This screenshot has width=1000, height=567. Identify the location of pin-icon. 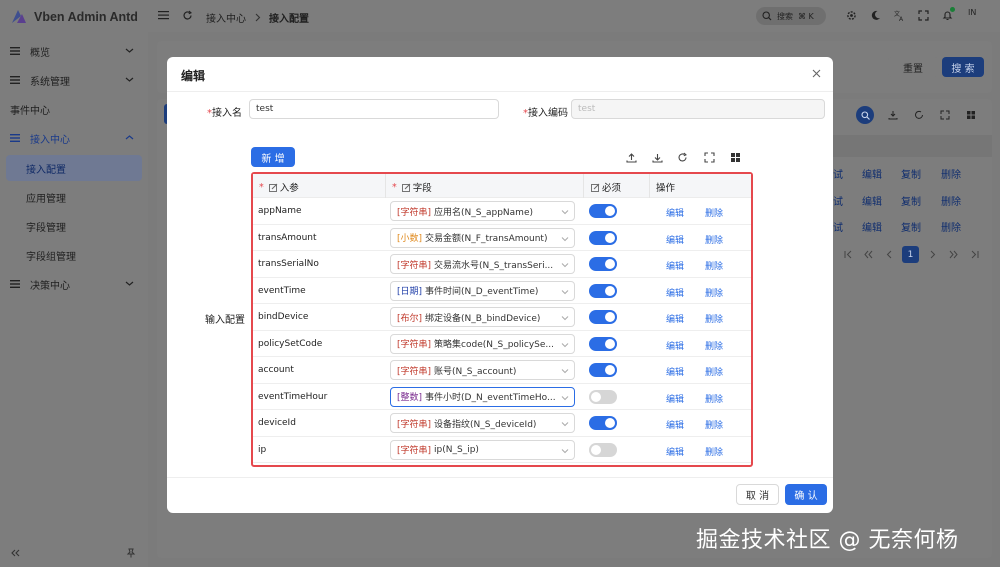
(131, 553).